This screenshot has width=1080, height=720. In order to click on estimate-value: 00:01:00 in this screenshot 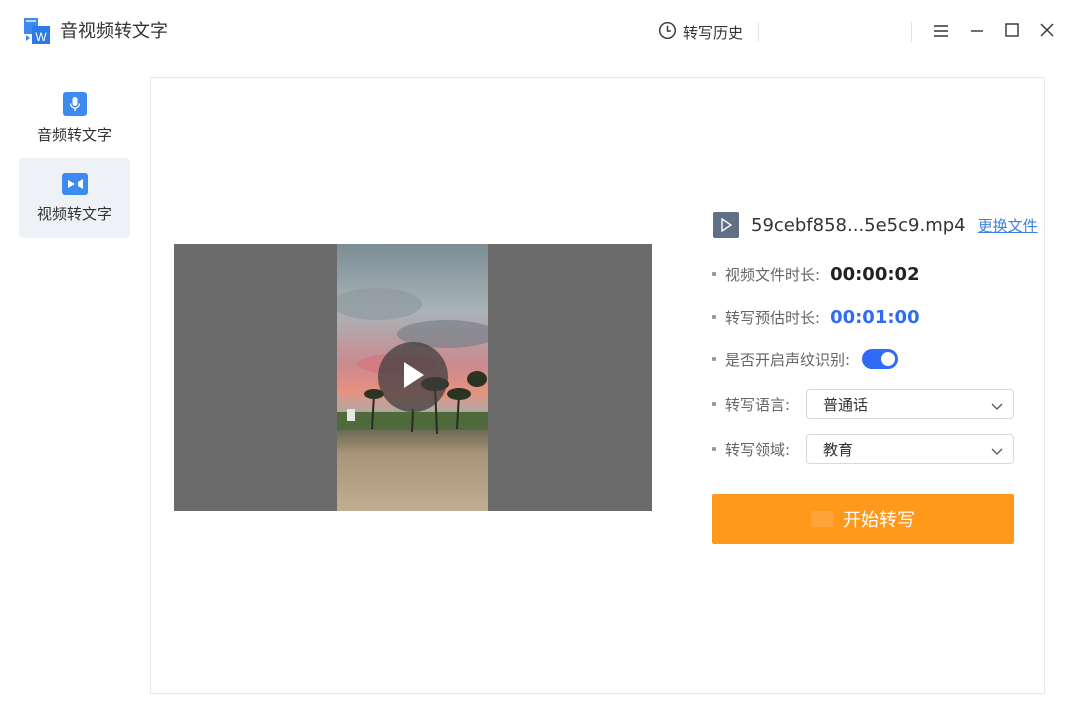, I will do `click(875, 317)`.